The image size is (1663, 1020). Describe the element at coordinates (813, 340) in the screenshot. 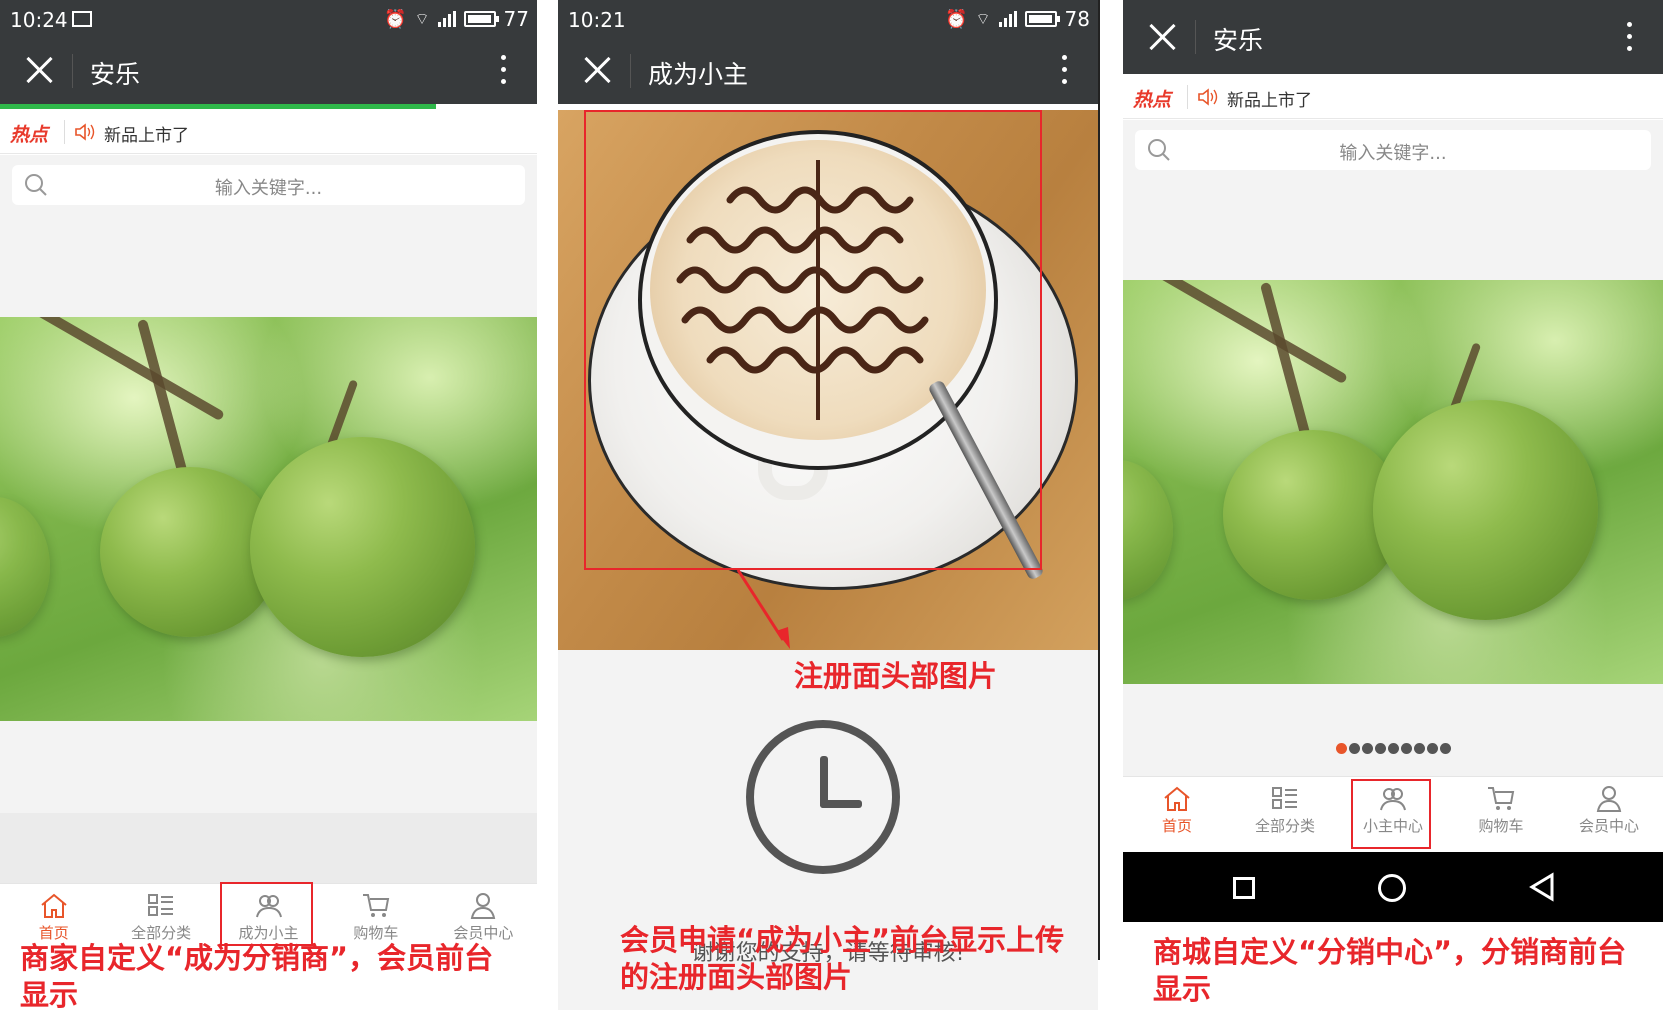

I see `header-image-highlight` at that location.